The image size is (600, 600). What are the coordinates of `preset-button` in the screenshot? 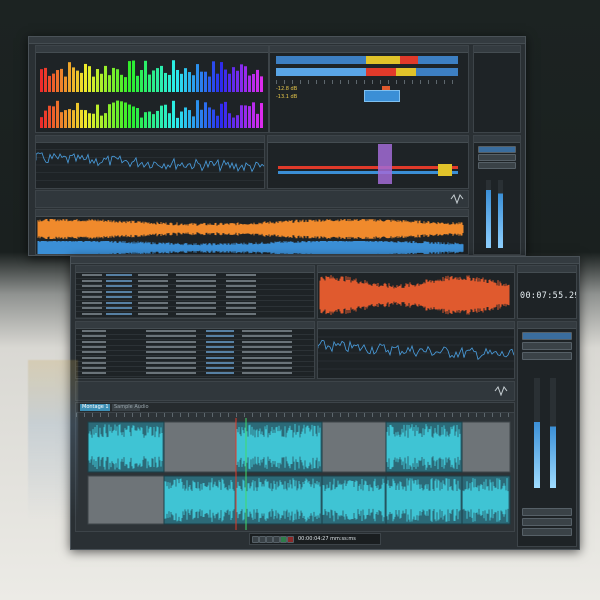 It's located at (497, 149).